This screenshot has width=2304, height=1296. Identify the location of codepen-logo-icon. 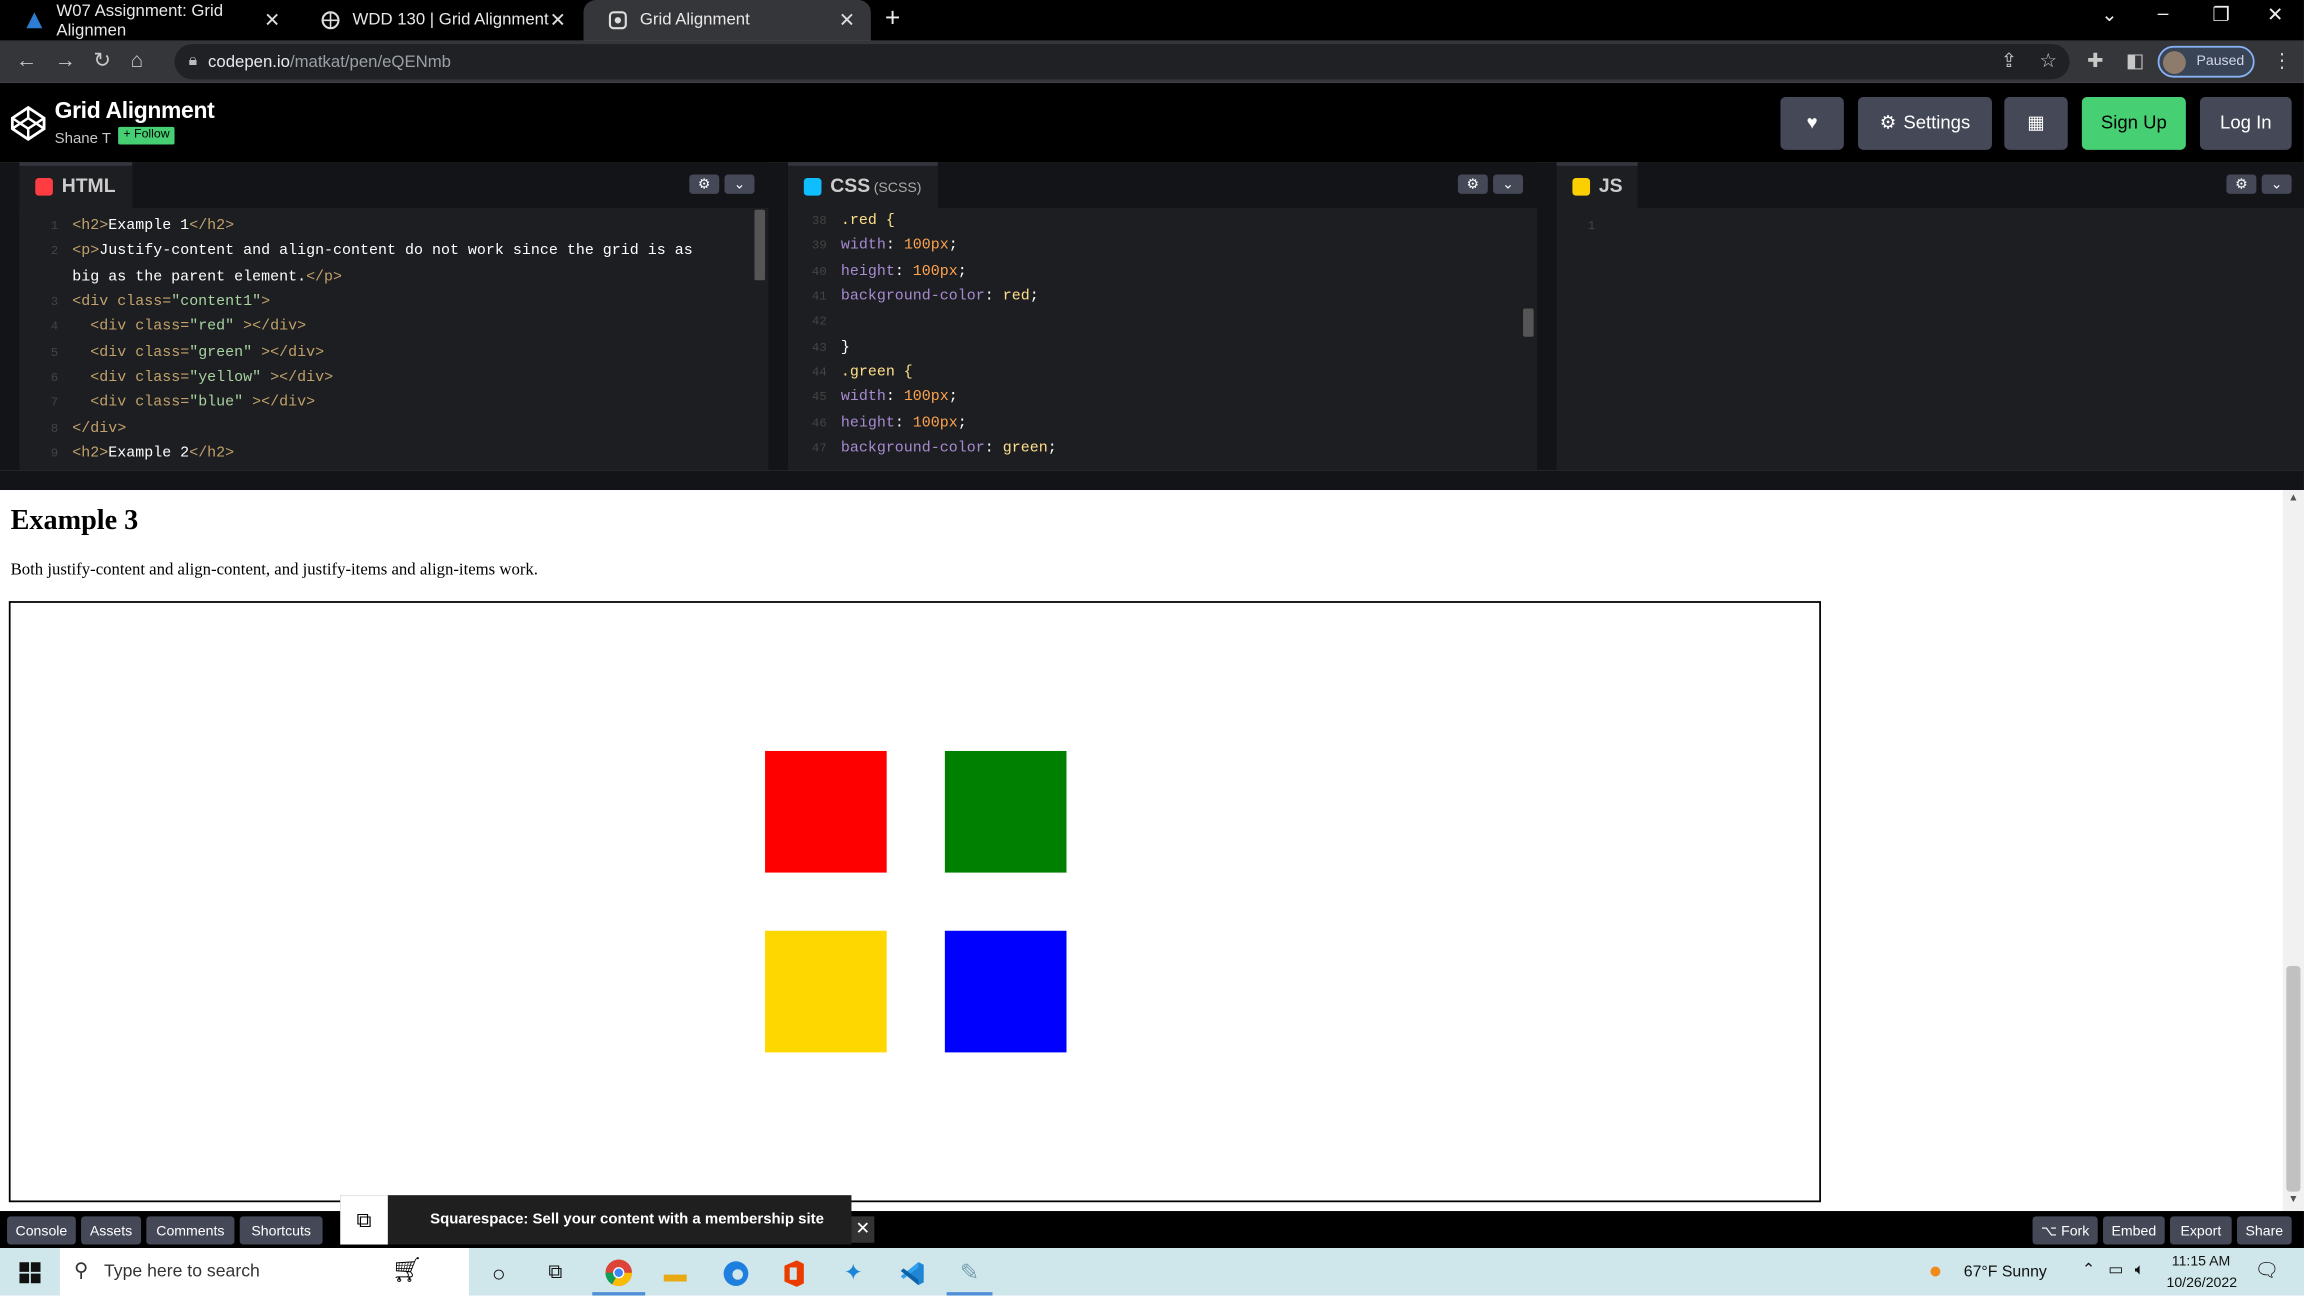
(28, 123).